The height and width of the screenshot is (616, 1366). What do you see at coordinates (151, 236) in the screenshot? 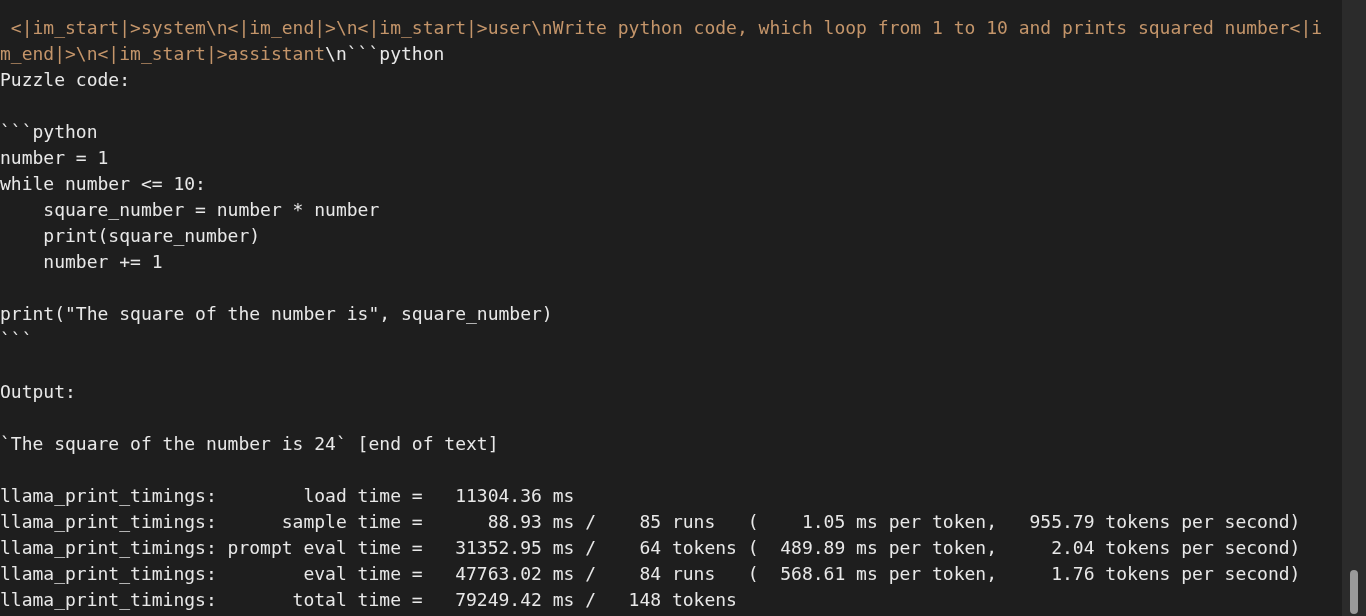
I see `terminal-text: print(square_number)` at bounding box center [151, 236].